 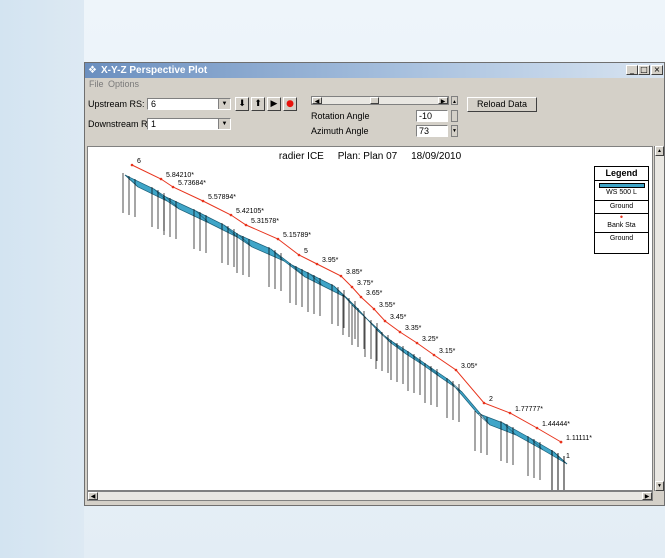 I want to click on rotation-slider: ◀ ▶, so click(x=380, y=100).